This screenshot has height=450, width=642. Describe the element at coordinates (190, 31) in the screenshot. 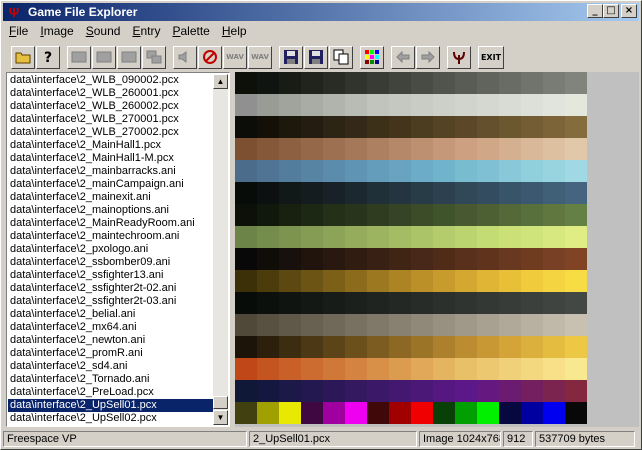

I see `menu-palette: Palette` at that location.